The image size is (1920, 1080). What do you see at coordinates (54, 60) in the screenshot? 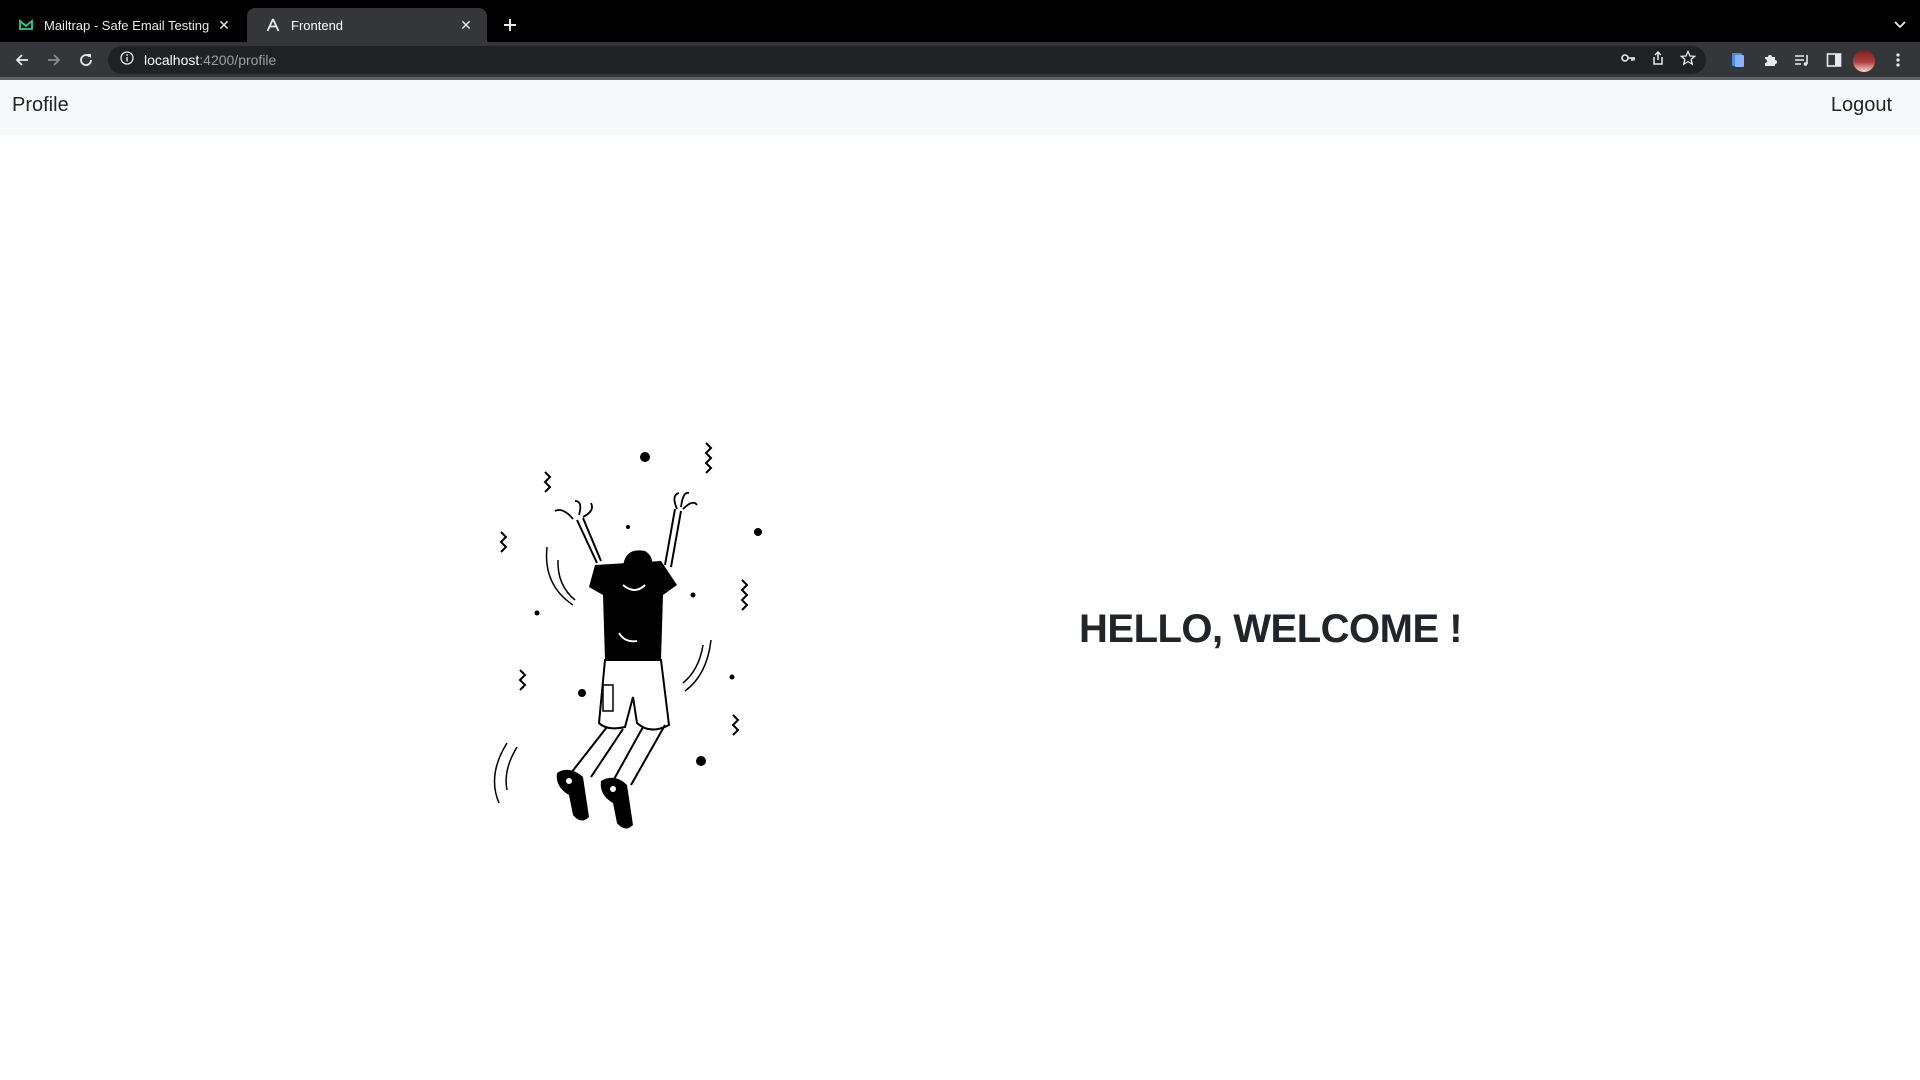
I see `forward-arrow-icon` at bounding box center [54, 60].